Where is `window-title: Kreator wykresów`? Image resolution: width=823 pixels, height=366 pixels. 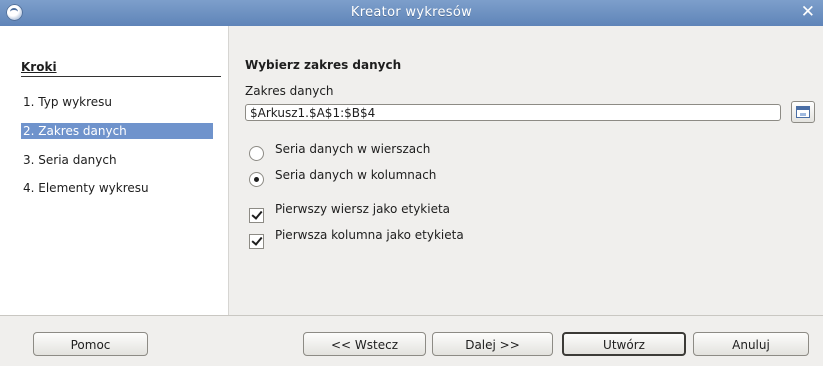 window-title: Kreator wykresów is located at coordinates (411, 12).